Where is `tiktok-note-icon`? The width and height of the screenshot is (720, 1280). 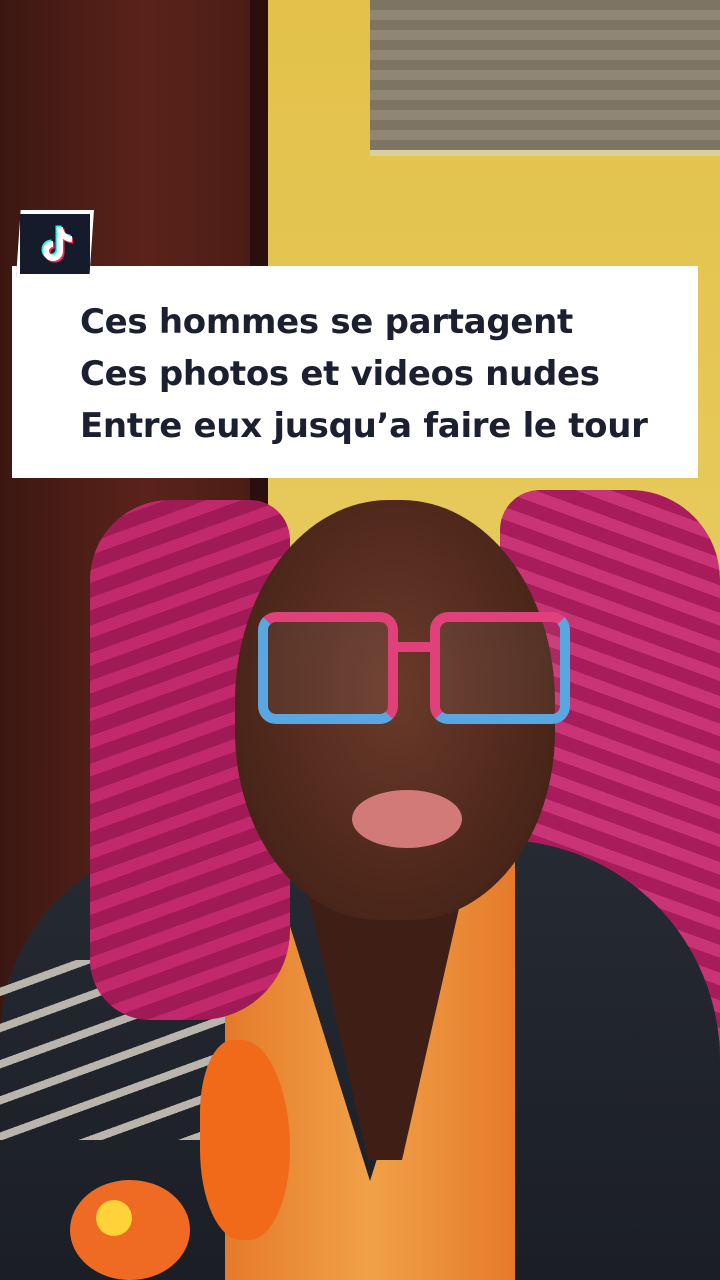 tiktok-note-icon is located at coordinates (57, 244).